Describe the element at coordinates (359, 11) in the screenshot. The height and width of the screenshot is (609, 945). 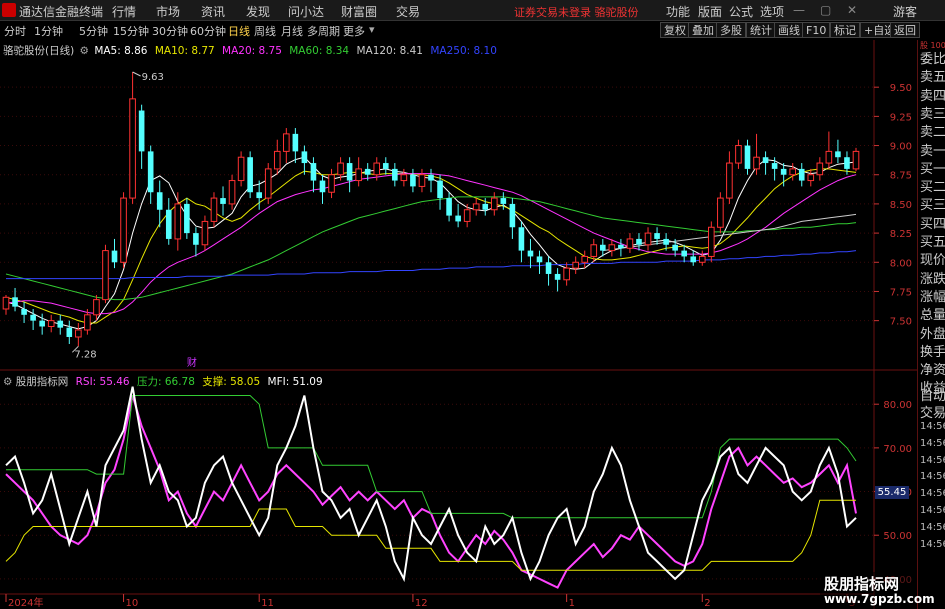
I see `menu-item-wealth: 财富圈` at that location.